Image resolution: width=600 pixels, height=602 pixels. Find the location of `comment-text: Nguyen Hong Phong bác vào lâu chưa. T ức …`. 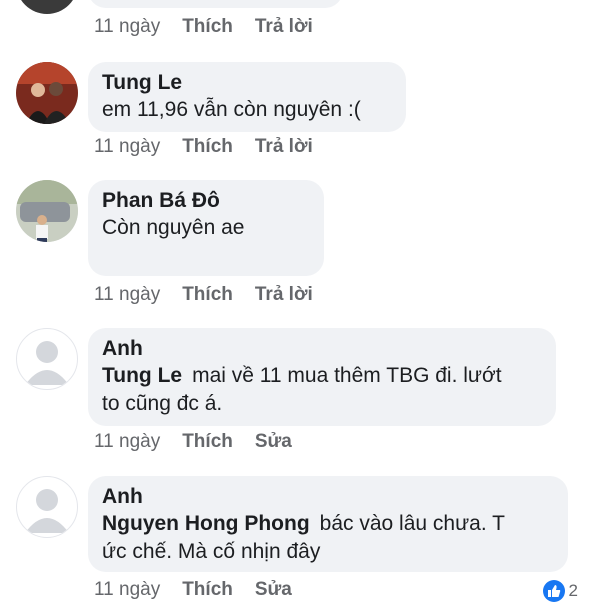

comment-text: Nguyen Hong Phong bác vào lâu chưa. T ức … is located at coordinates (328, 538).